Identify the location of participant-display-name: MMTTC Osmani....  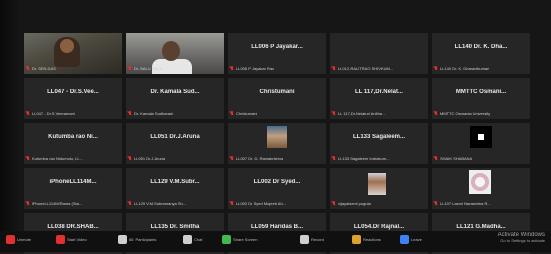
(481, 92).